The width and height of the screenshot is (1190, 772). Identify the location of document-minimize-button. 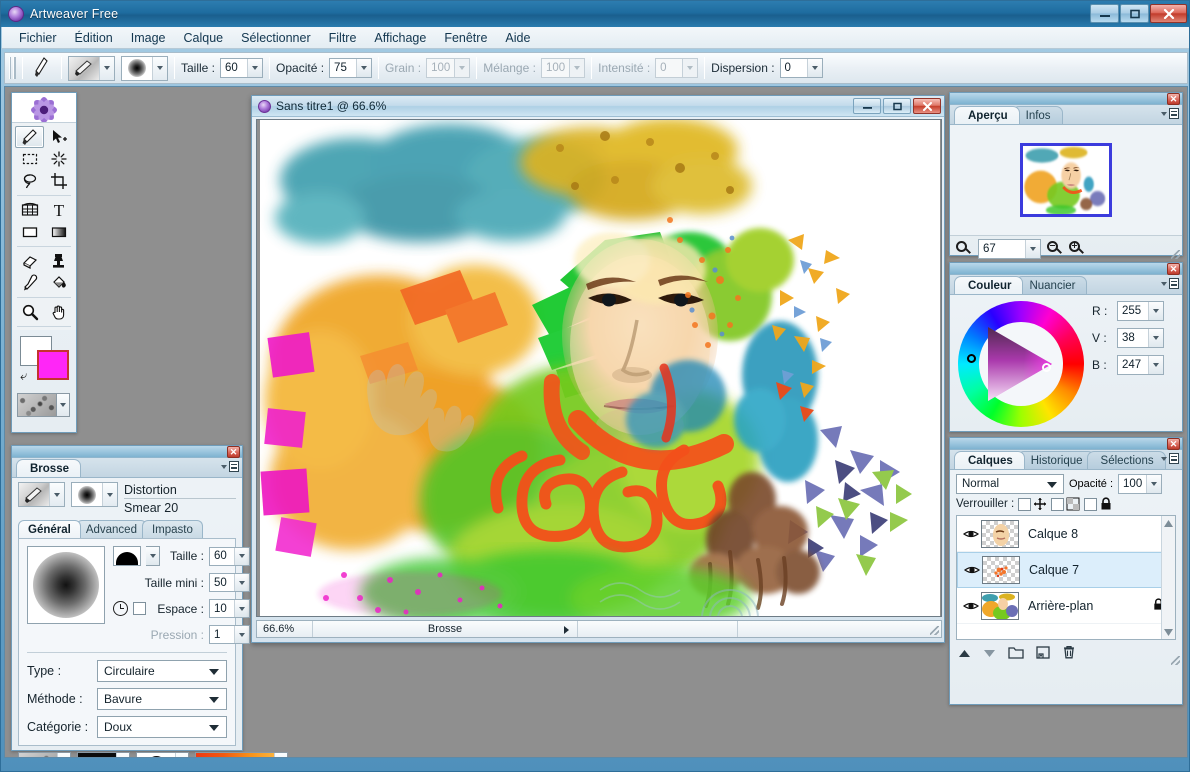
(867, 106).